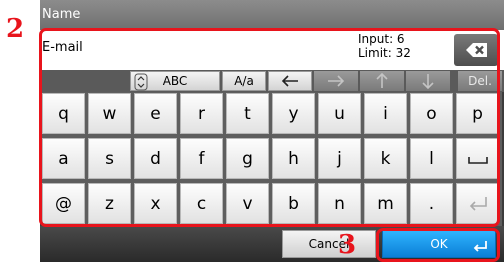  I want to click on title-bar: Name, so click(272, 15).